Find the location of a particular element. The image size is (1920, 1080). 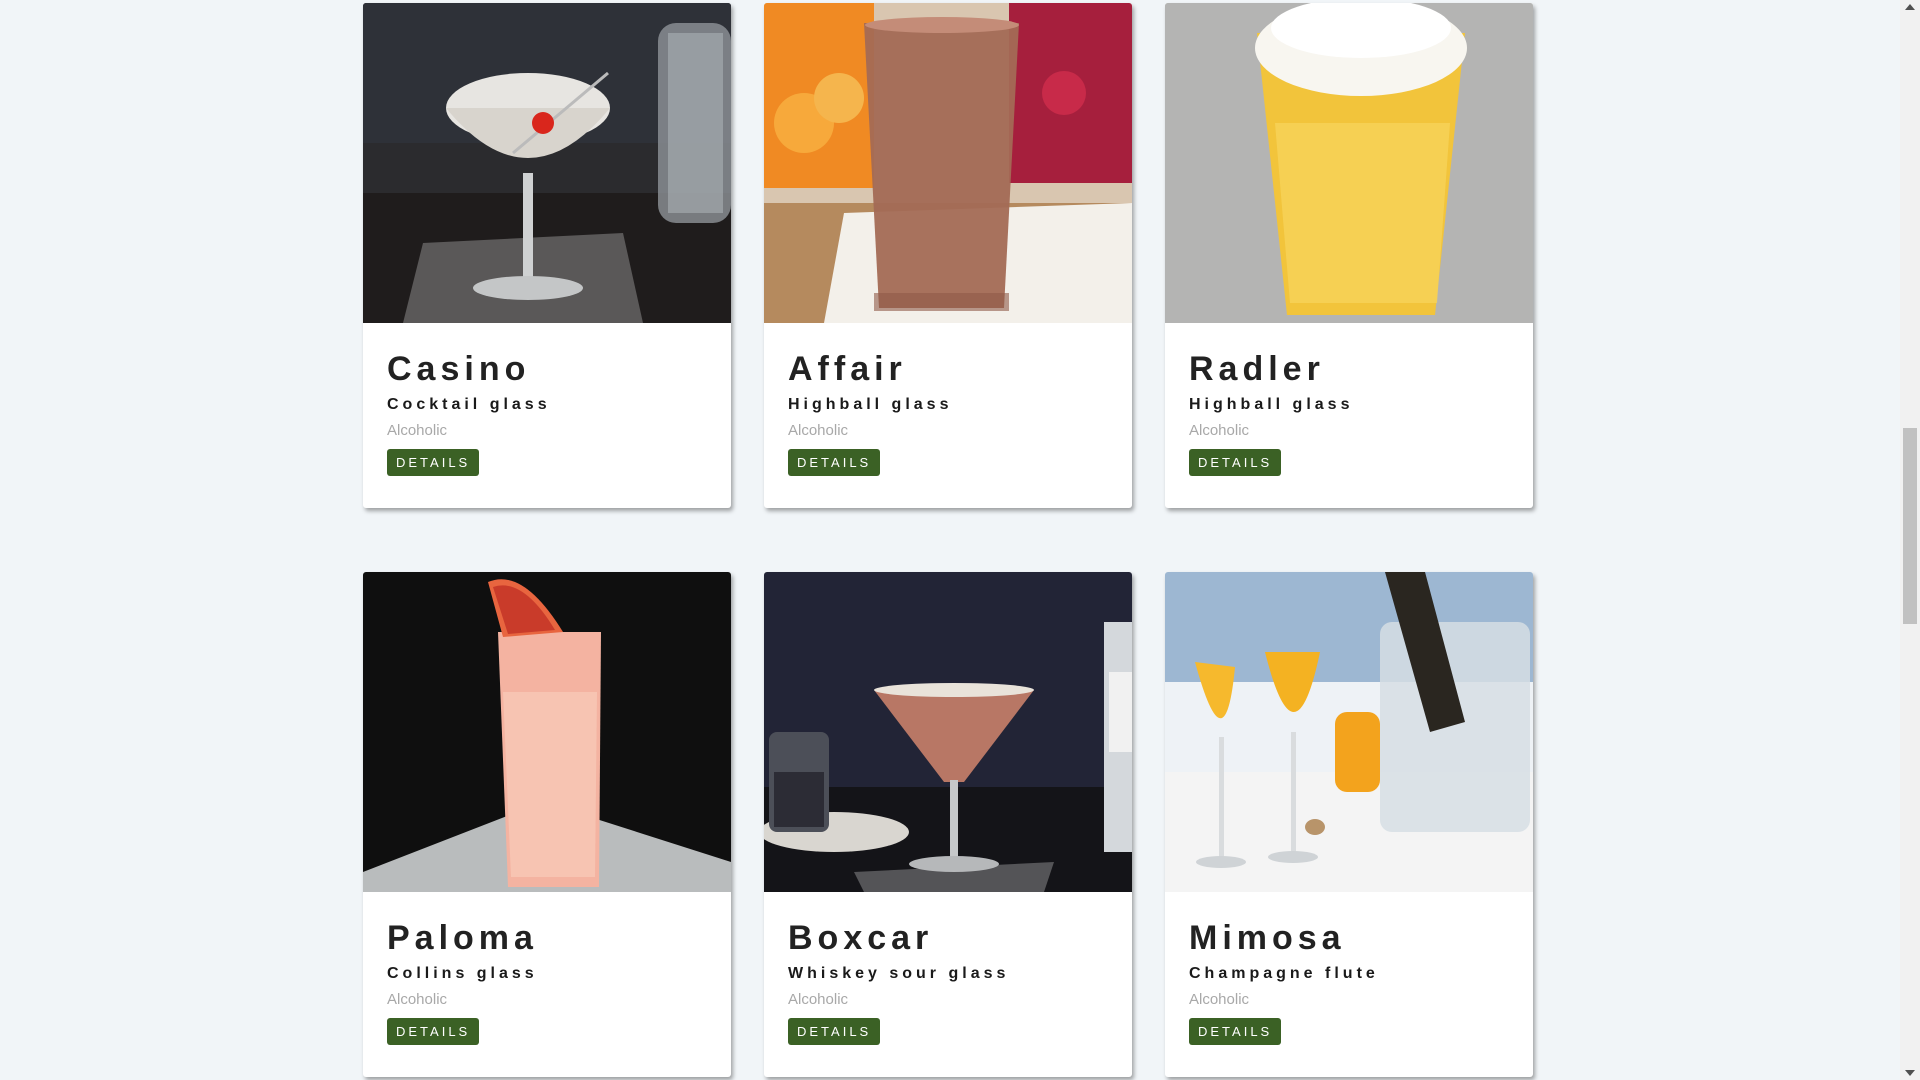

glass-type: Cocktail glass is located at coordinates (469, 405).